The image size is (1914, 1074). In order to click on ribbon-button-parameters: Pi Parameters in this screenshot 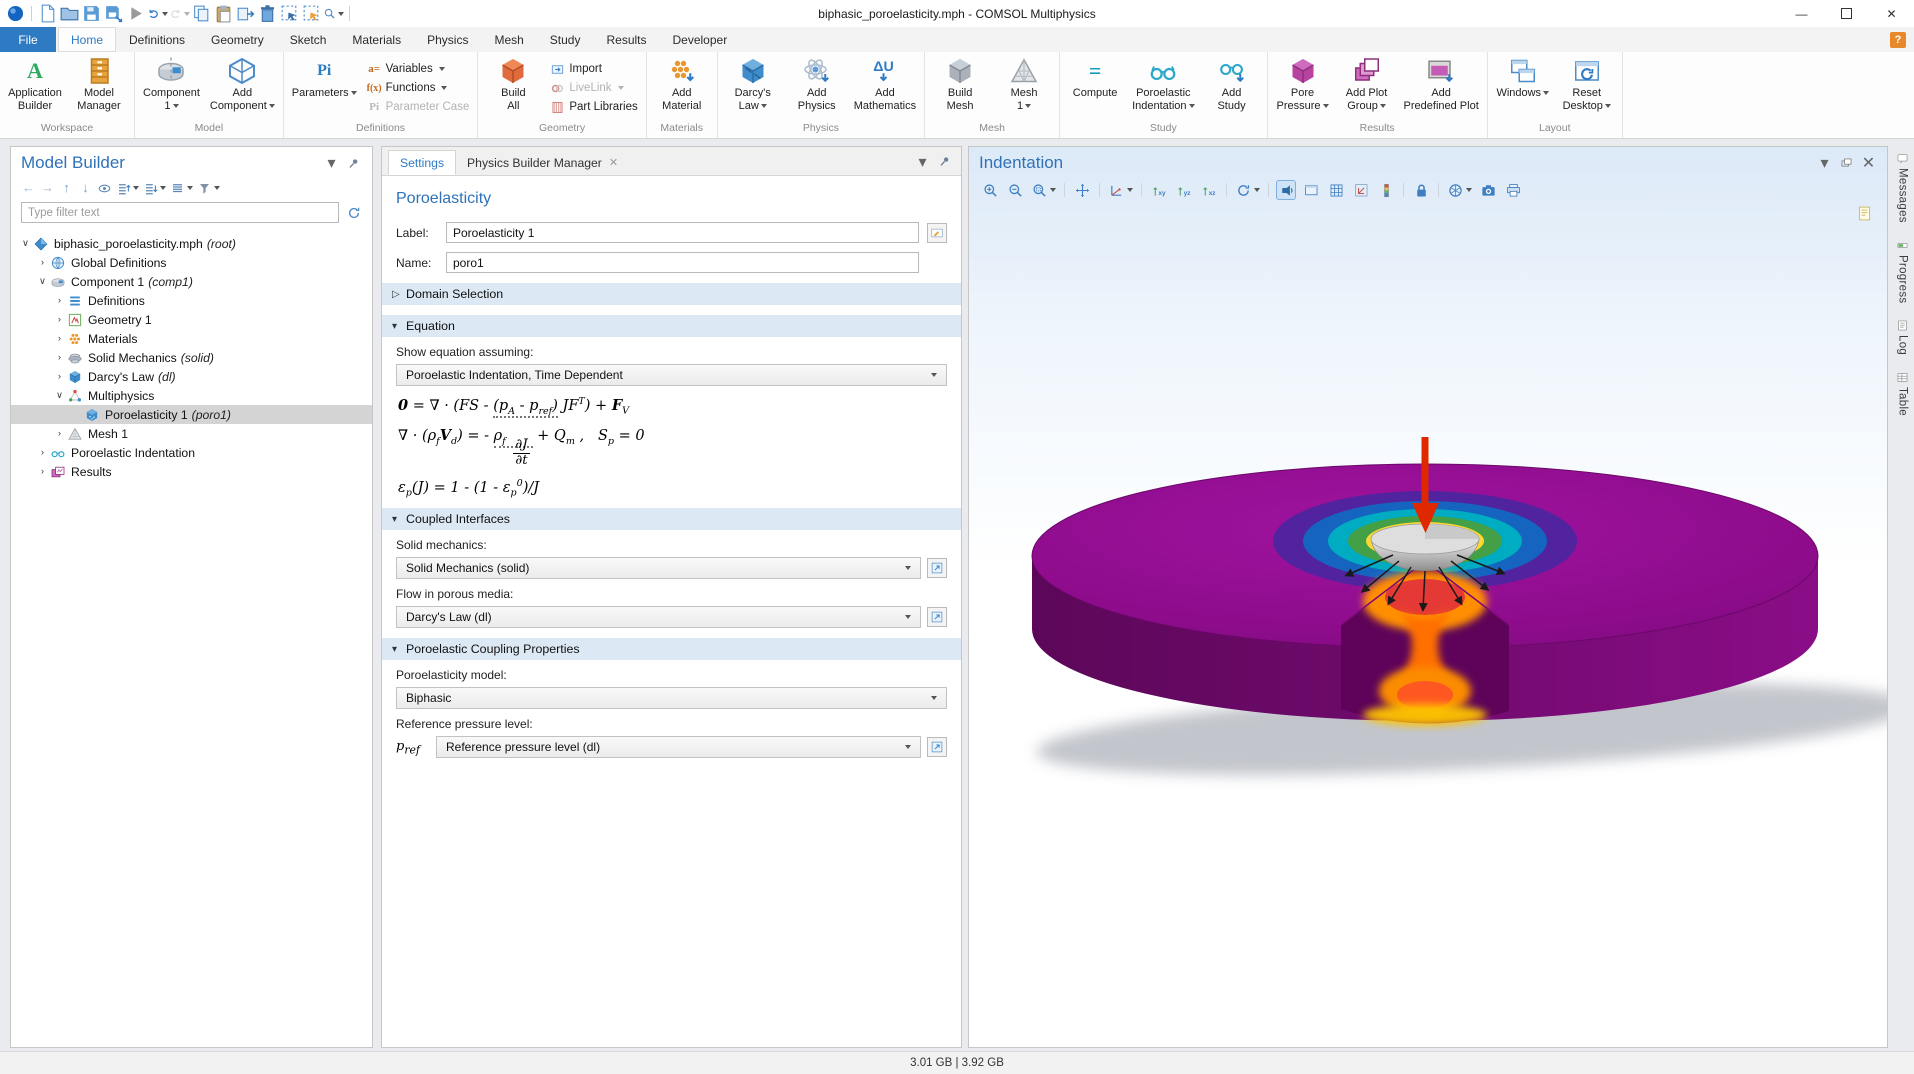, I will do `click(324, 88)`.